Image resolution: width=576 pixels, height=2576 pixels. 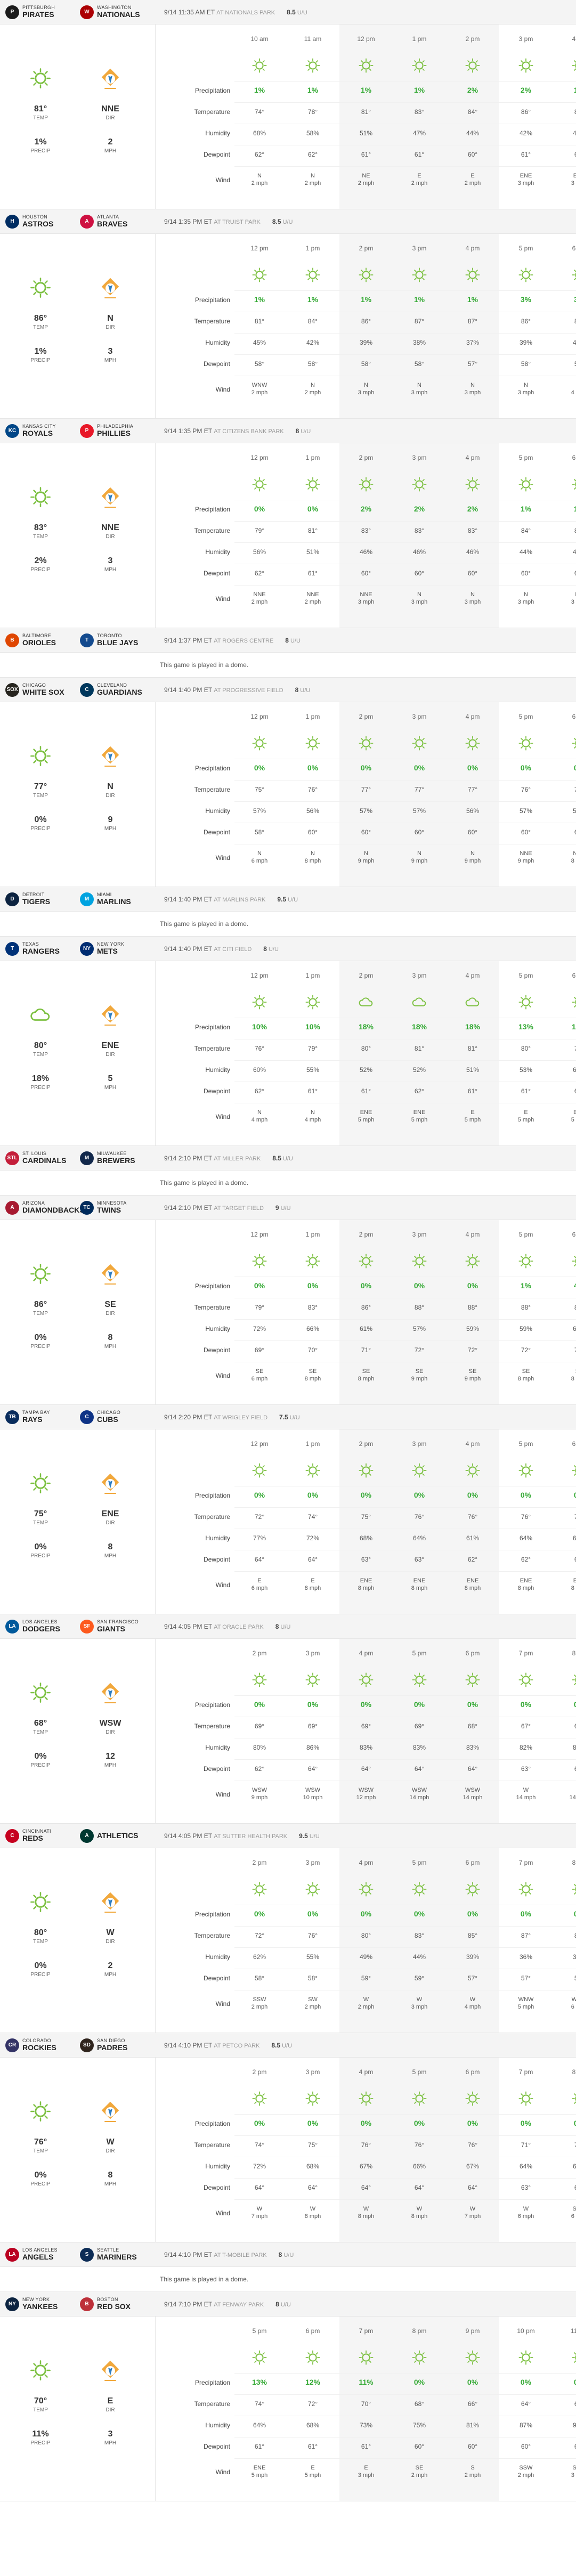 I want to click on team-nickname: Dodgers, so click(x=41, y=1628).